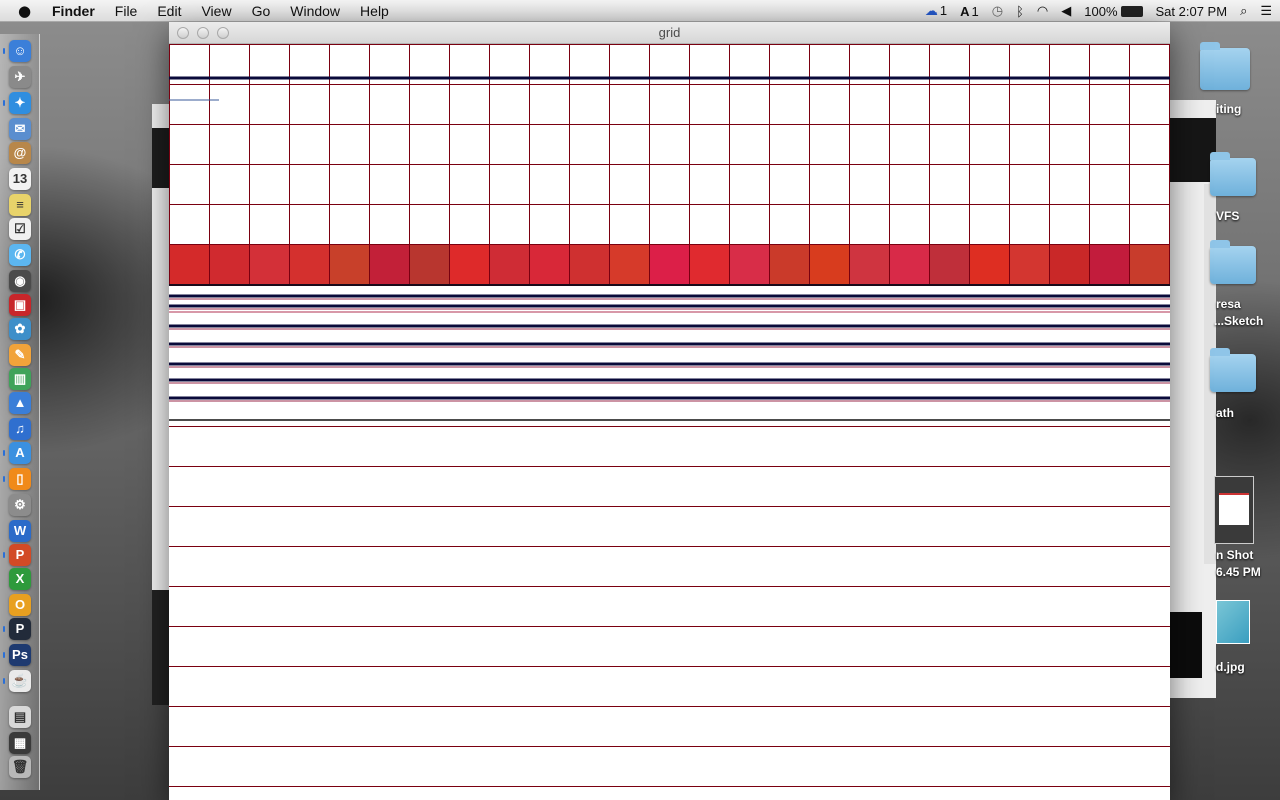 This screenshot has height=800, width=1280. Describe the element at coordinates (20, 453) in the screenshot. I see `appstore-icon: A` at that location.